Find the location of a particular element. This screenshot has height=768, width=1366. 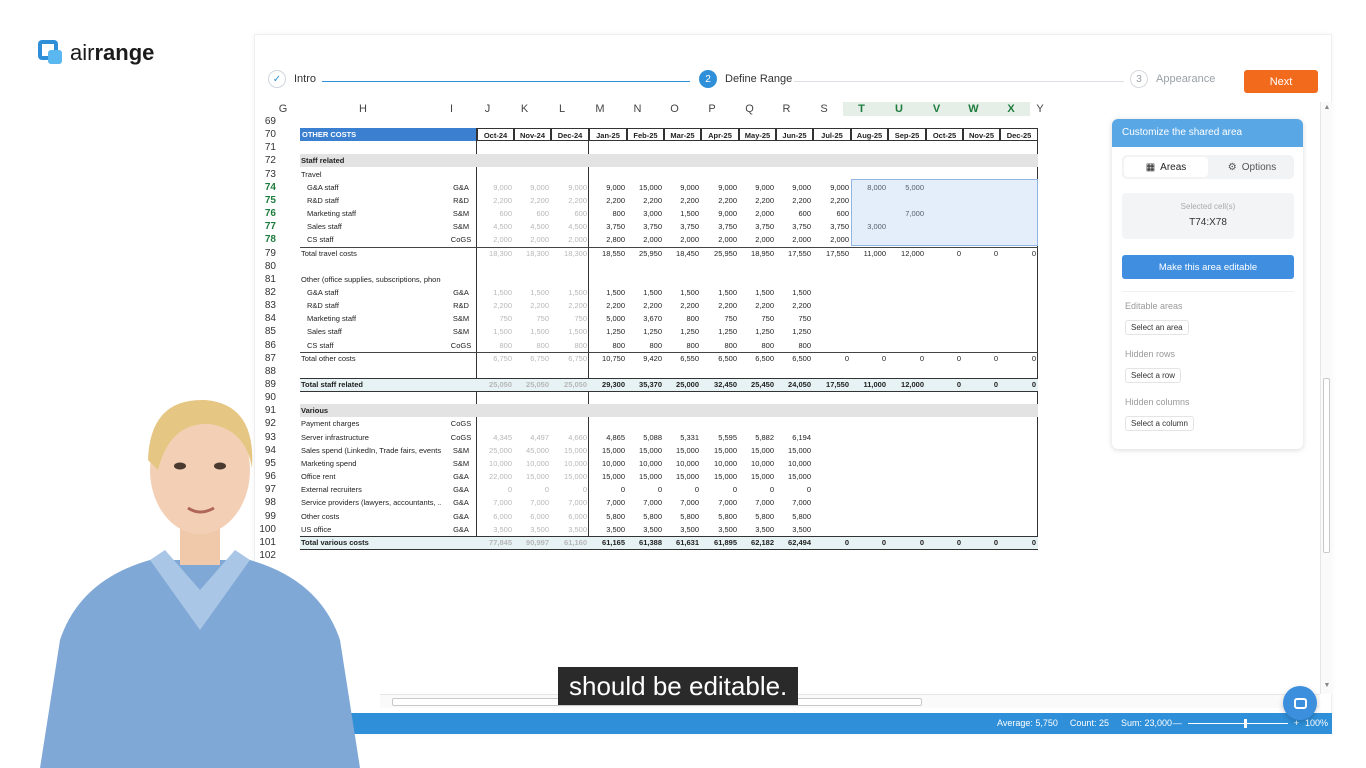

value-cell: 11,000 is located at coordinates (869, 253).